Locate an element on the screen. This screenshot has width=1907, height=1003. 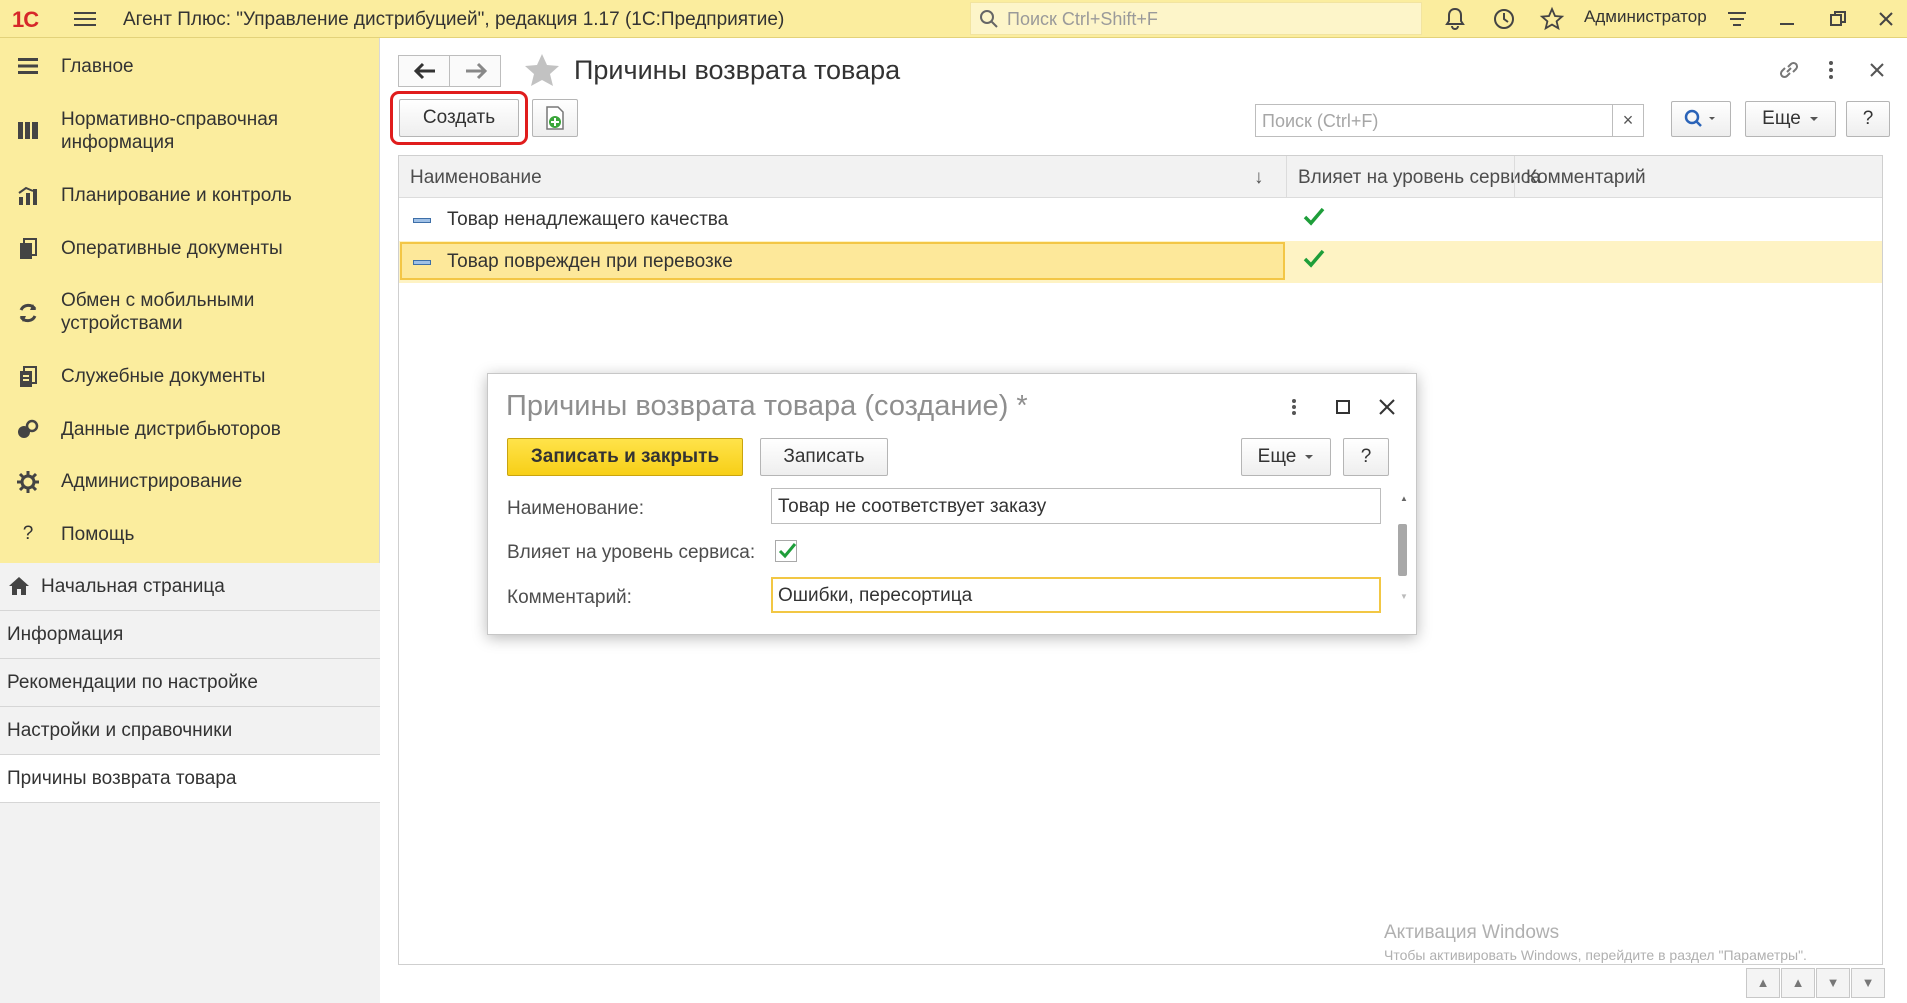
minimize-icon is located at coordinates (1787, 19).